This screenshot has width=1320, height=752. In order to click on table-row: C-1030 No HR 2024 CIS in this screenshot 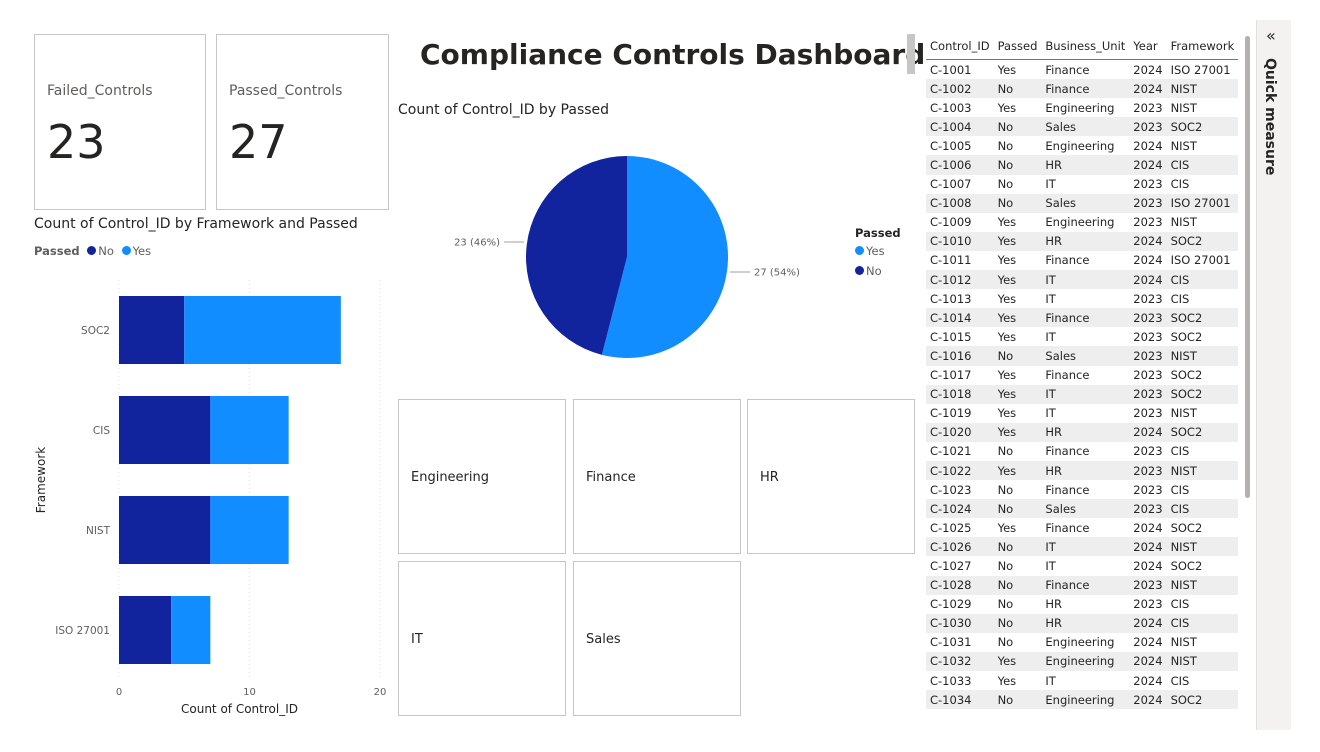, I will do `click(1082, 623)`.